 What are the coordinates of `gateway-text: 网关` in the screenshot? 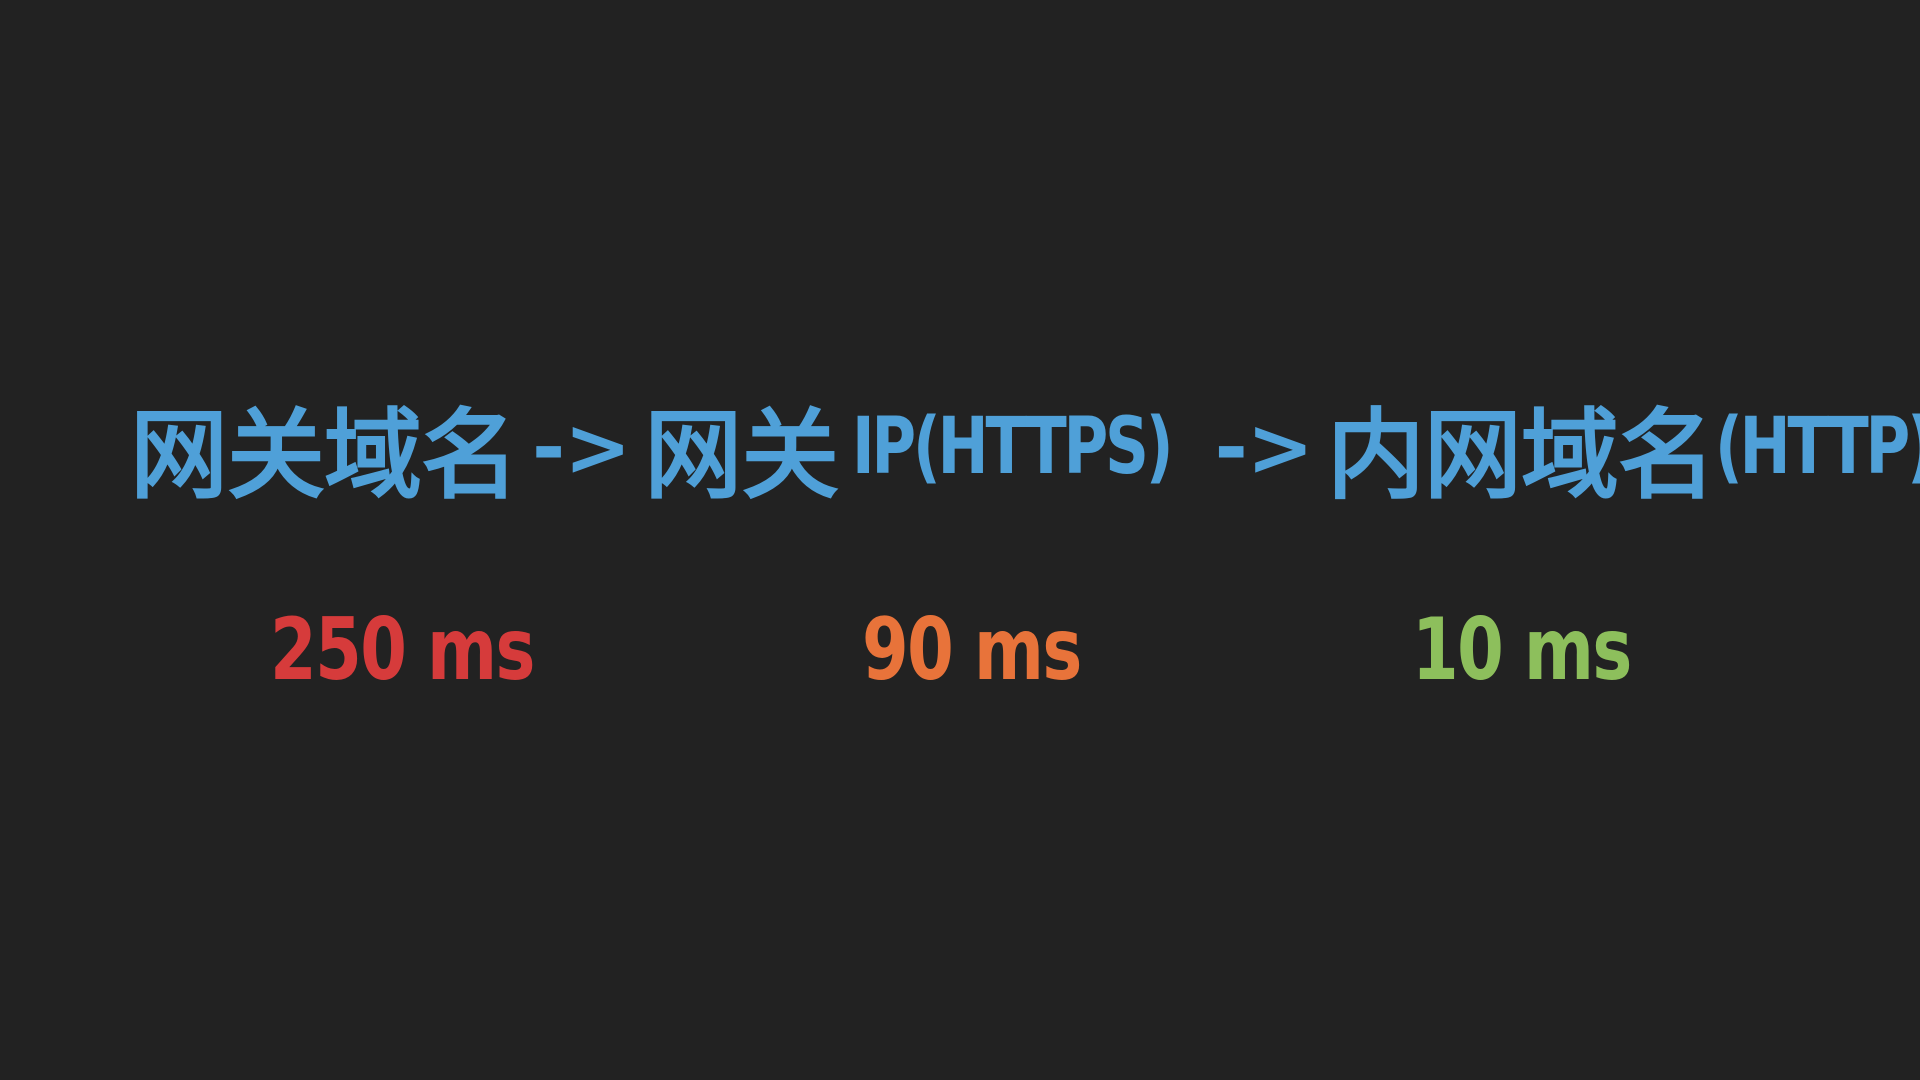 It's located at (741, 456).